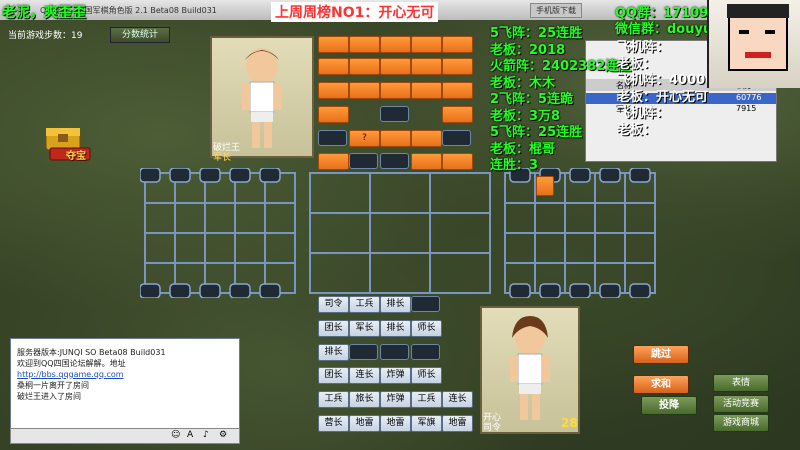  I want to click on shop-button: 游戏商城, so click(741, 423).